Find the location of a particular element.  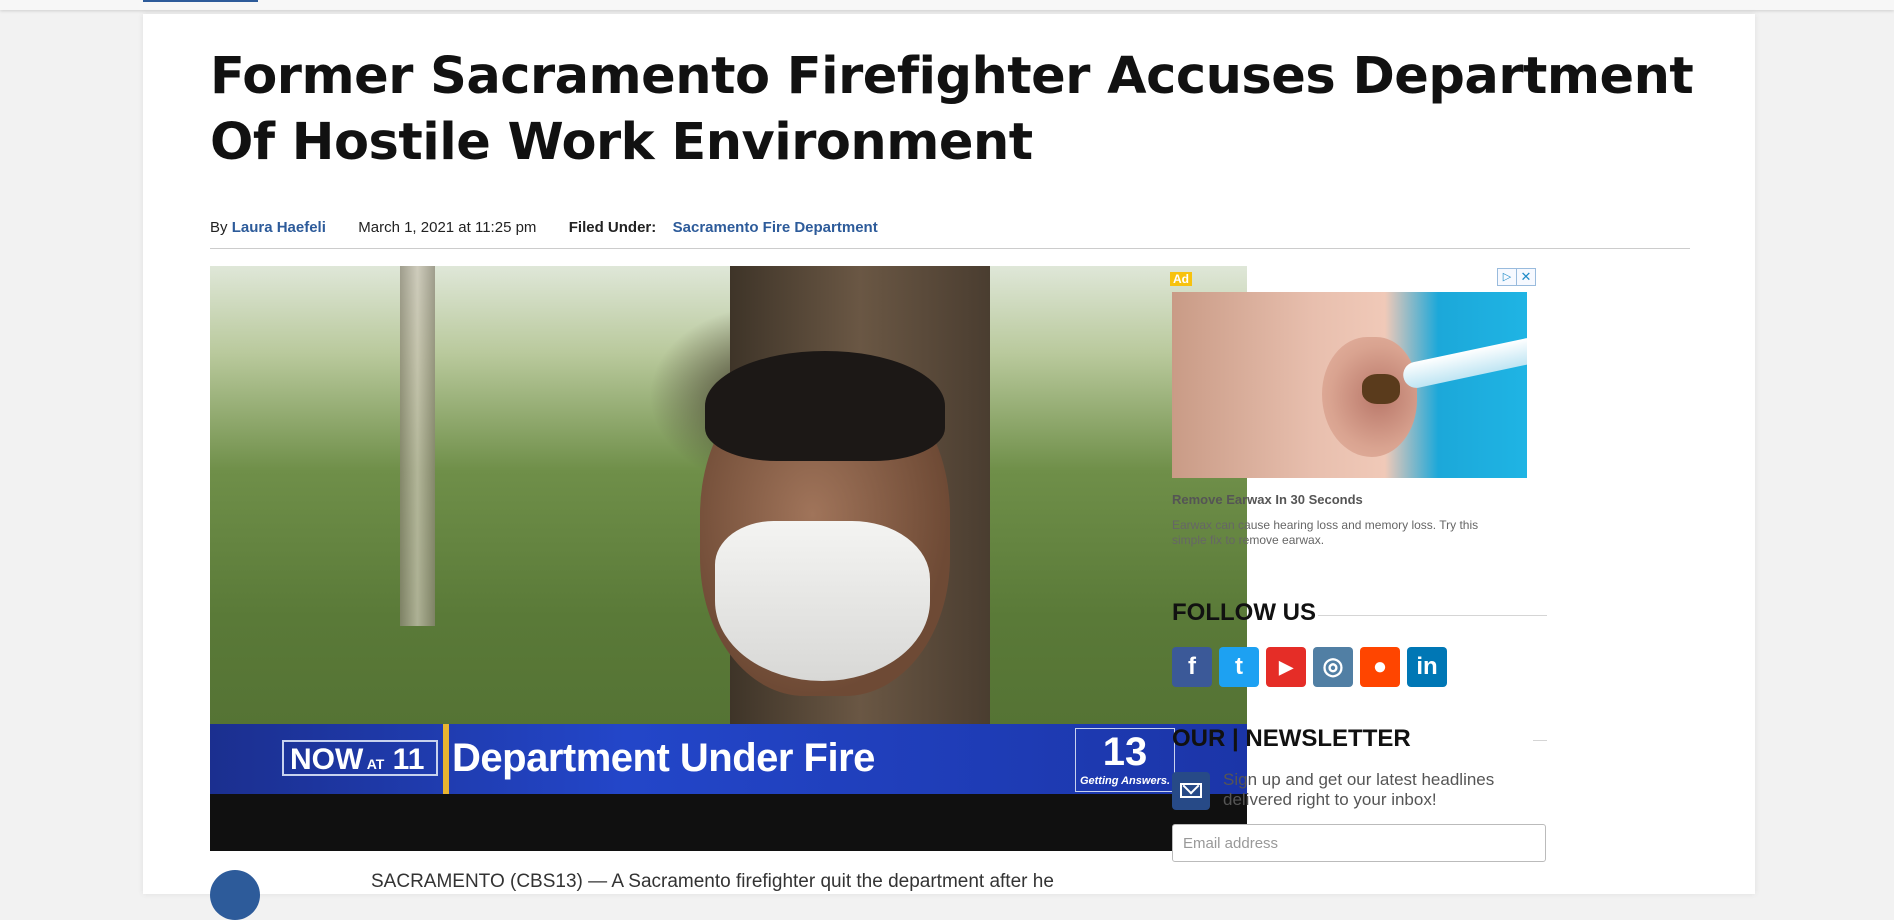

author-avatar is located at coordinates (235, 895).